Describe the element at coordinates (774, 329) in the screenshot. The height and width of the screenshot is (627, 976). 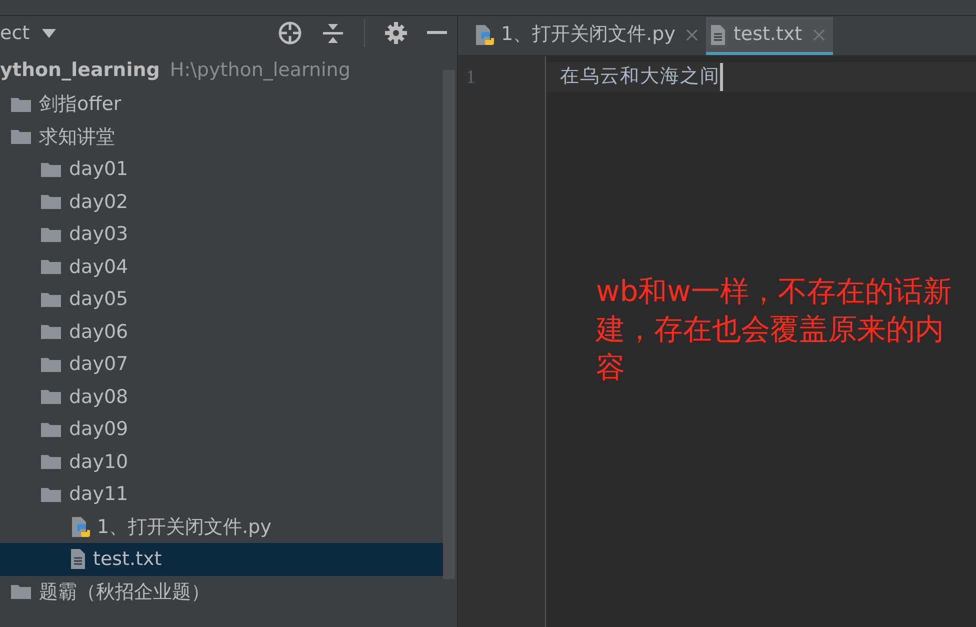
I see `annotation-text: wb和w一样，不存在的话新建，存在也会覆盖原来的内容` at that location.